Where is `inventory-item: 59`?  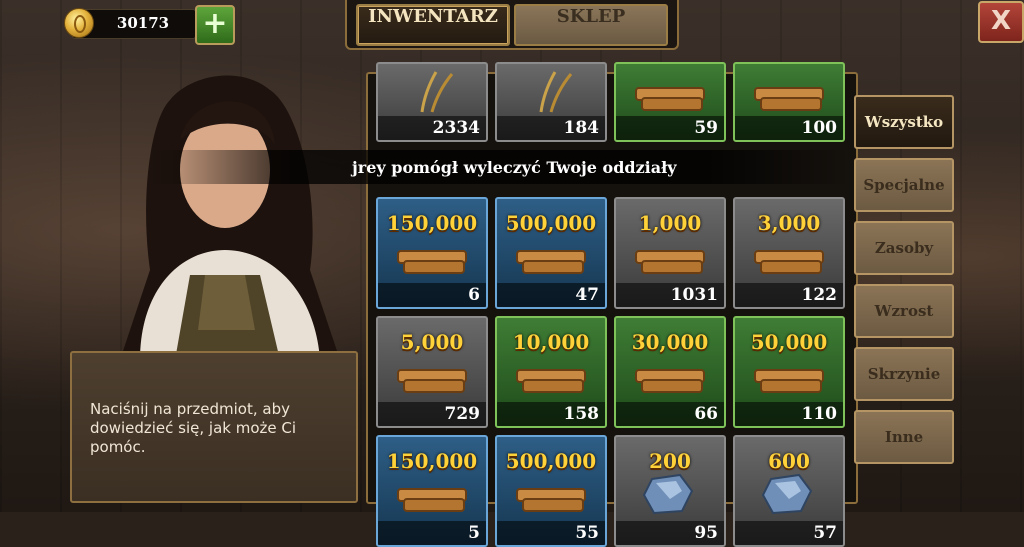 inventory-item: 59 is located at coordinates (670, 102).